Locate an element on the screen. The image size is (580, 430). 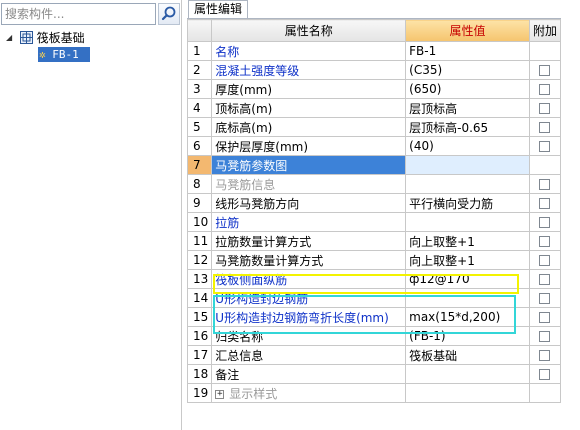
table-row: 1 名称 FB-1 is located at coordinates (374, 51).